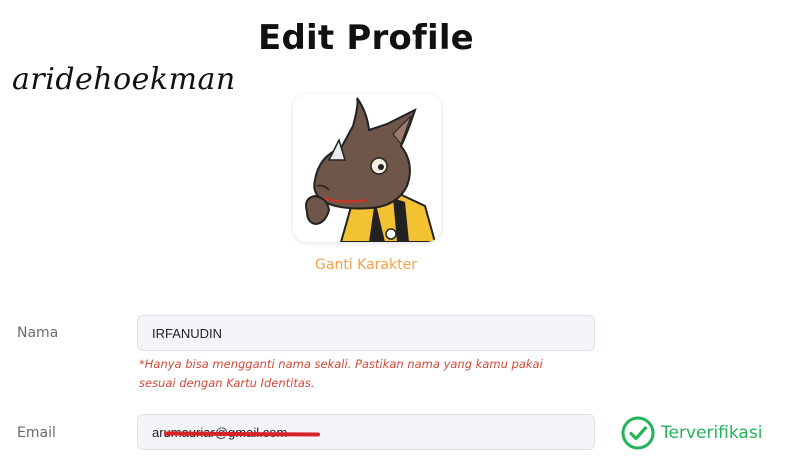 The width and height of the screenshot is (792, 472). I want to click on email-label: Email, so click(36, 433).